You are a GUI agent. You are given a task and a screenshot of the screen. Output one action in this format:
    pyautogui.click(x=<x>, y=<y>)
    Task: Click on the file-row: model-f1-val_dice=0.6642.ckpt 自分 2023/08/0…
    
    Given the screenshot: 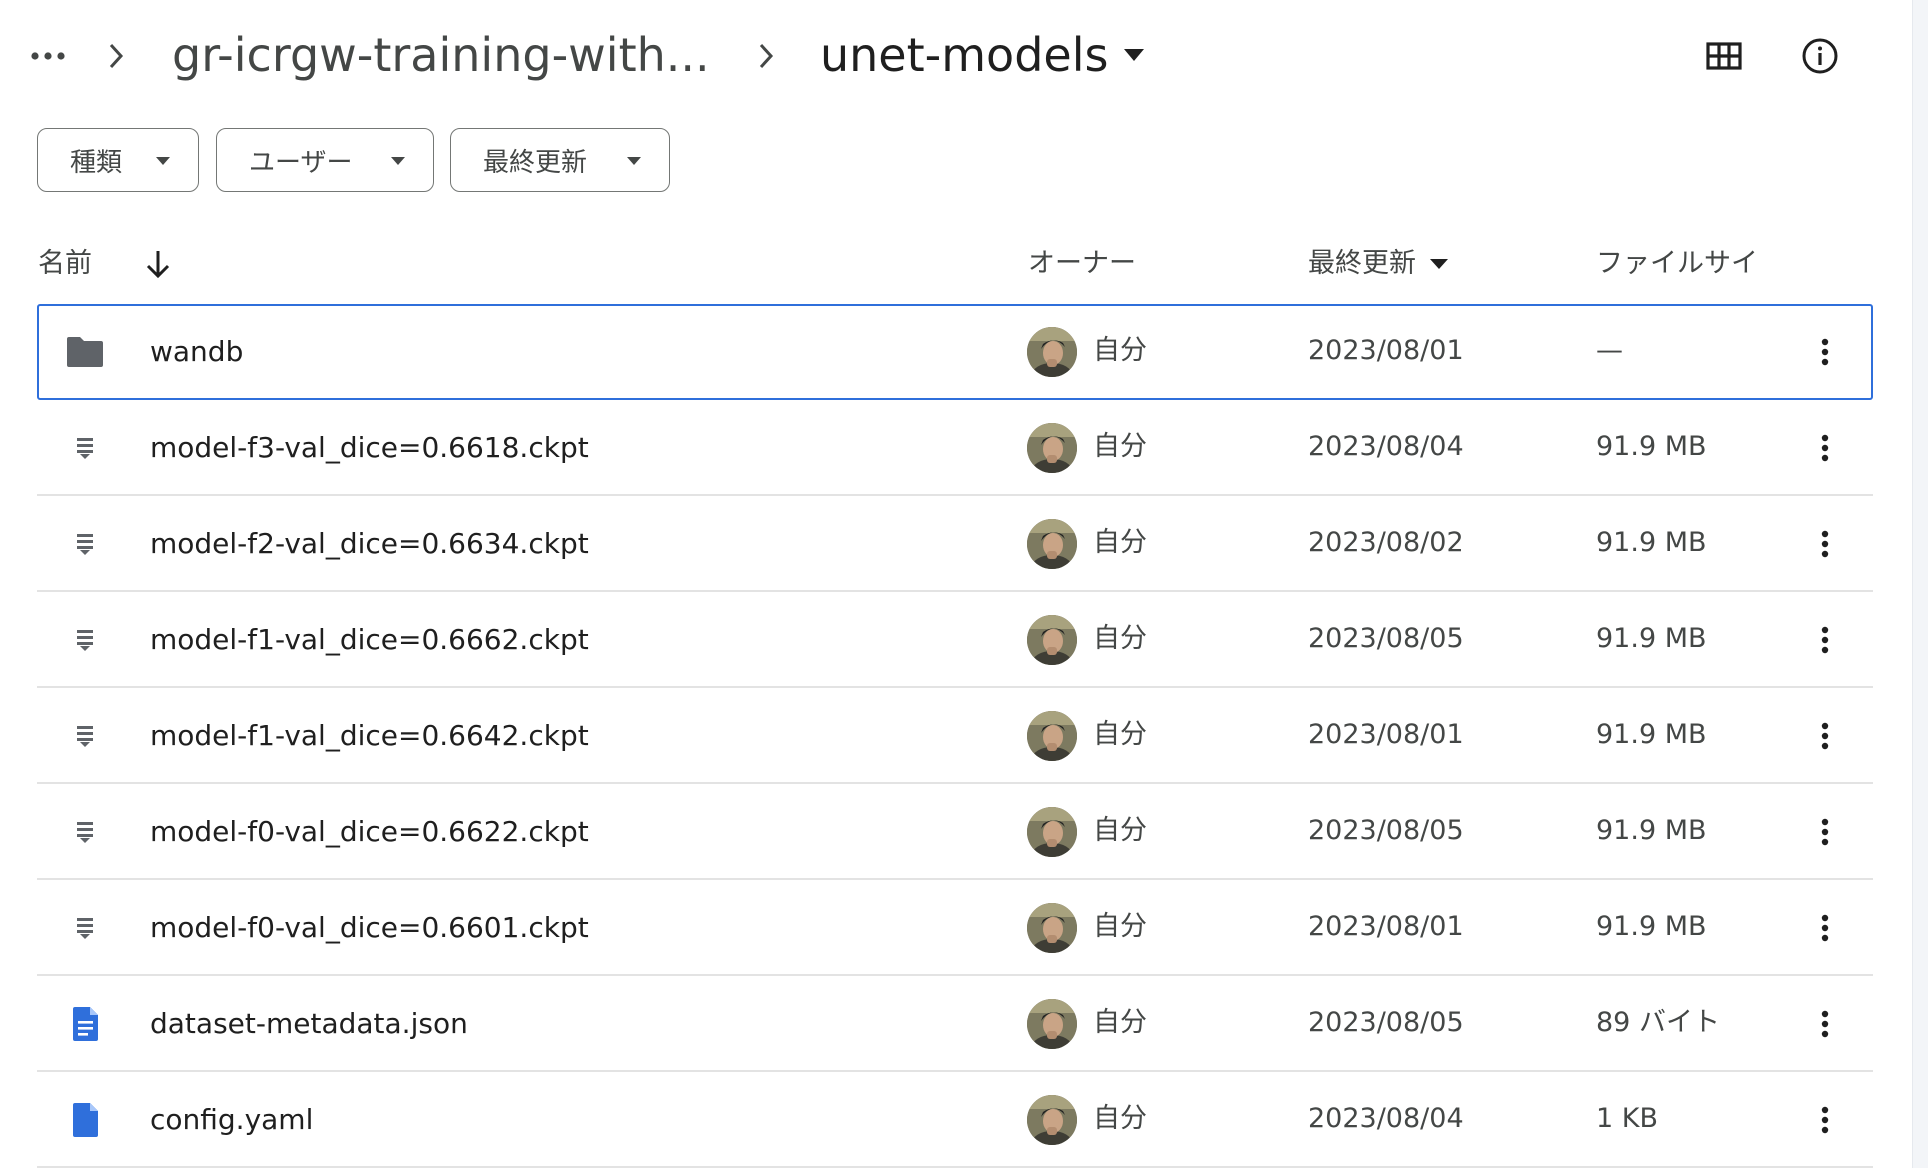 What is the action you would take?
    pyautogui.click(x=955, y=736)
    